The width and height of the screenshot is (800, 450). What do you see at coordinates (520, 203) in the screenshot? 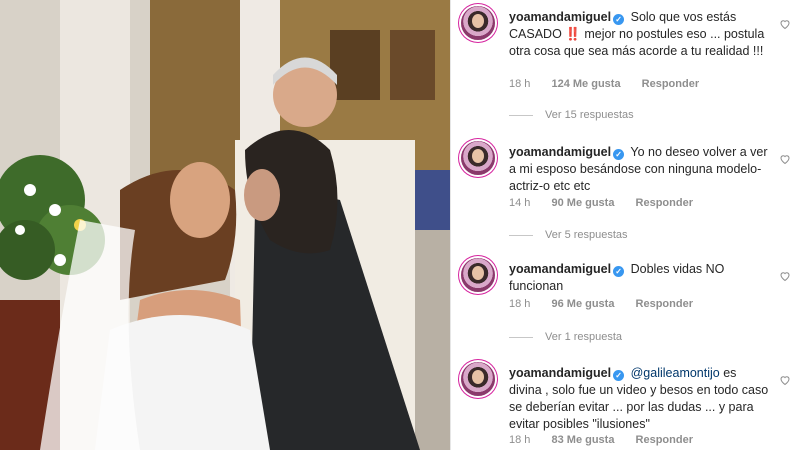
I see `comment-time: 14 h` at bounding box center [520, 203].